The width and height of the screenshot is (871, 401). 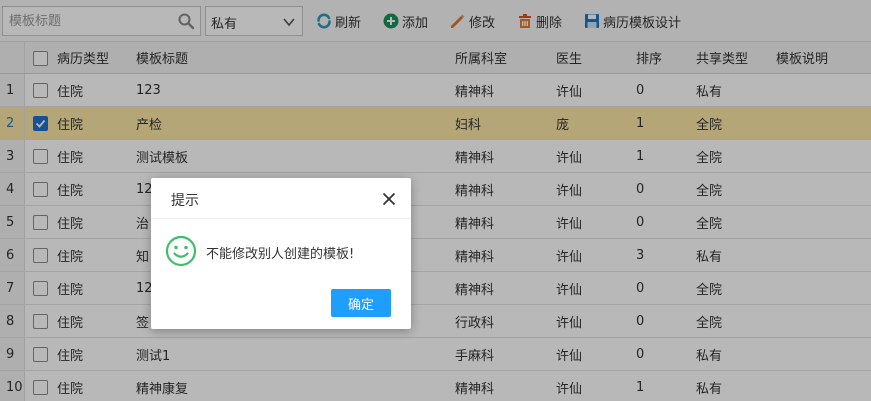 I want to click on dialog-message: 不能修改别人创建的模板!, so click(x=280, y=254).